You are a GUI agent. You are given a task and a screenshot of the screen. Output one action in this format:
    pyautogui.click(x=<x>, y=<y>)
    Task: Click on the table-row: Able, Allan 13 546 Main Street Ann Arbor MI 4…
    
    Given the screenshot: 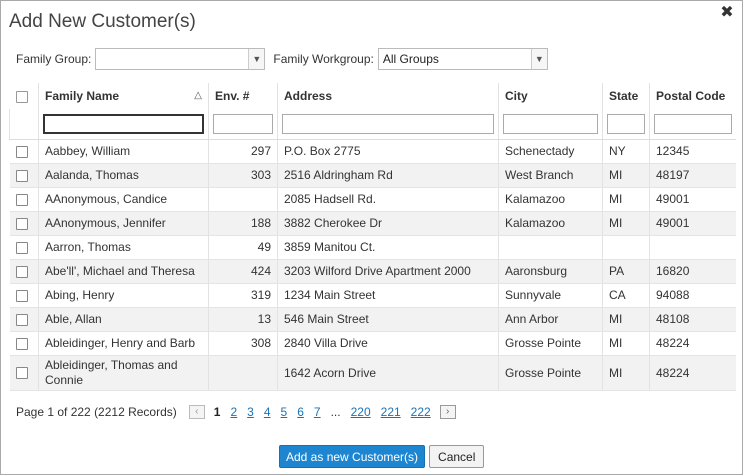 What is the action you would take?
    pyautogui.click(x=372, y=319)
    